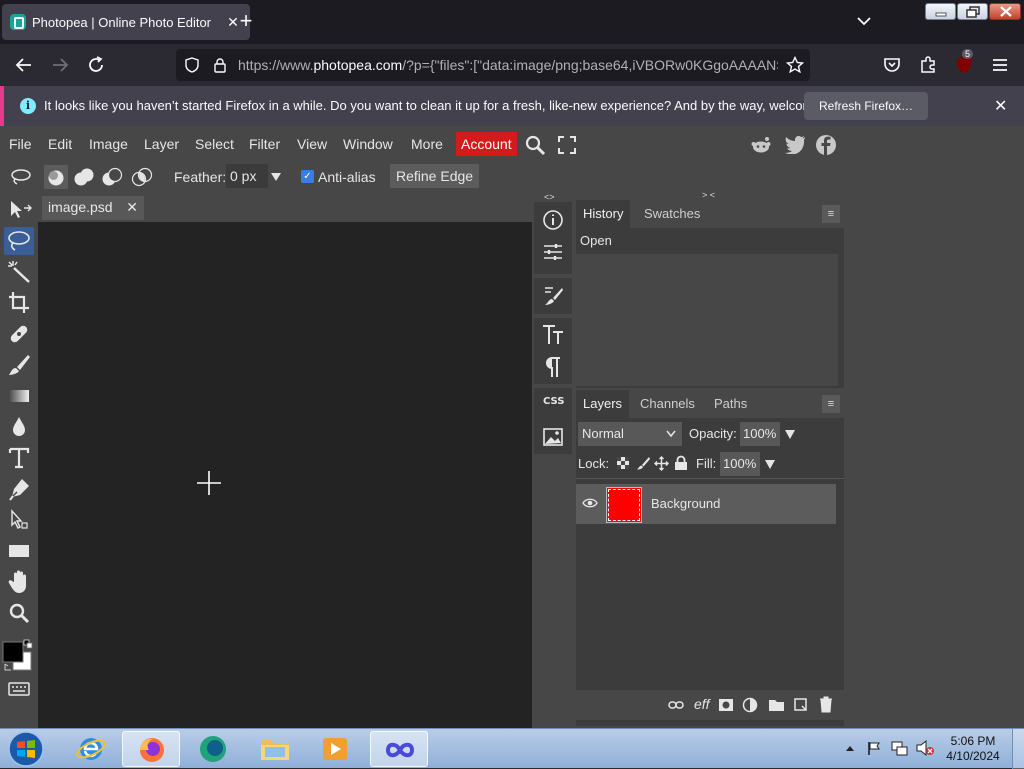  Describe the element at coordinates (567, 145) in the screenshot. I see `fullscreen-icon` at that location.